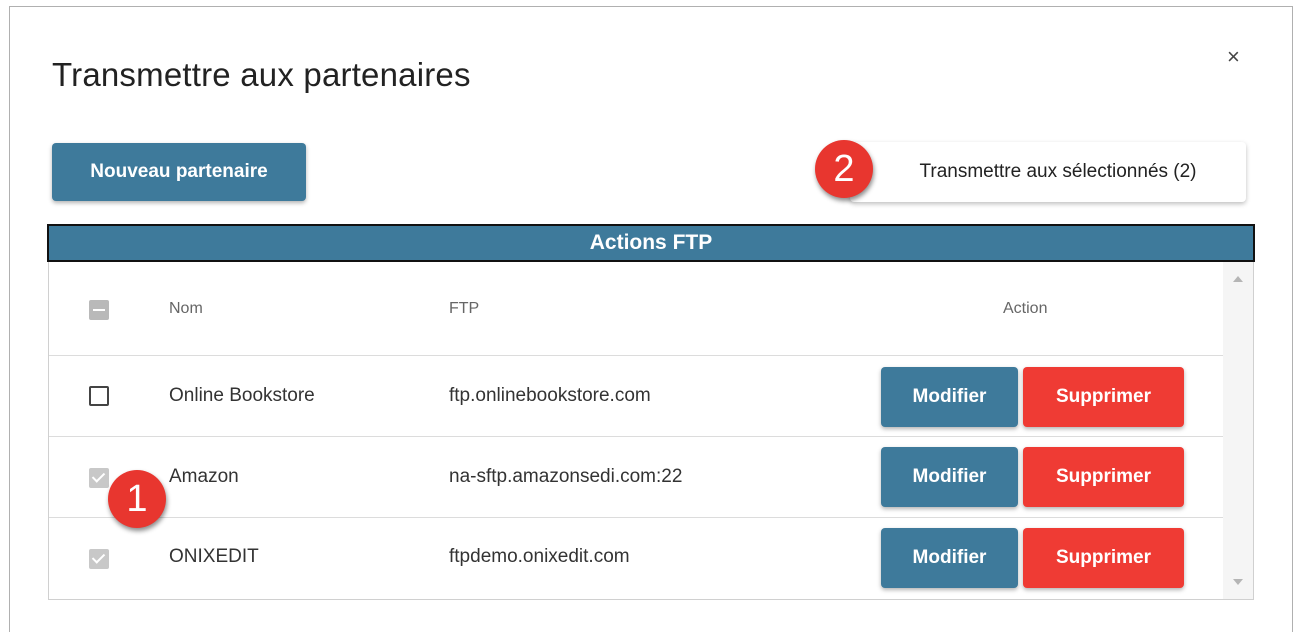 This screenshot has height=632, width=1304. What do you see at coordinates (464, 308) in the screenshot?
I see `column-header-ftp: FTP` at bounding box center [464, 308].